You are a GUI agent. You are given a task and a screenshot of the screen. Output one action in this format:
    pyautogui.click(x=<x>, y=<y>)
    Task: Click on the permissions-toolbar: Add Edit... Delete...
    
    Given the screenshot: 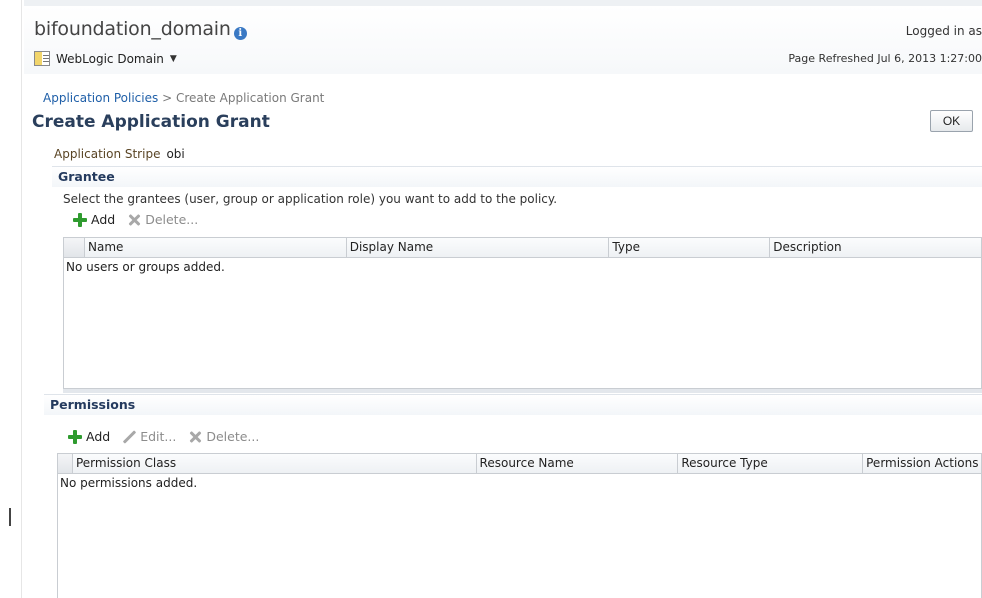 What is the action you would take?
    pyautogui.click(x=163, y=436)
    